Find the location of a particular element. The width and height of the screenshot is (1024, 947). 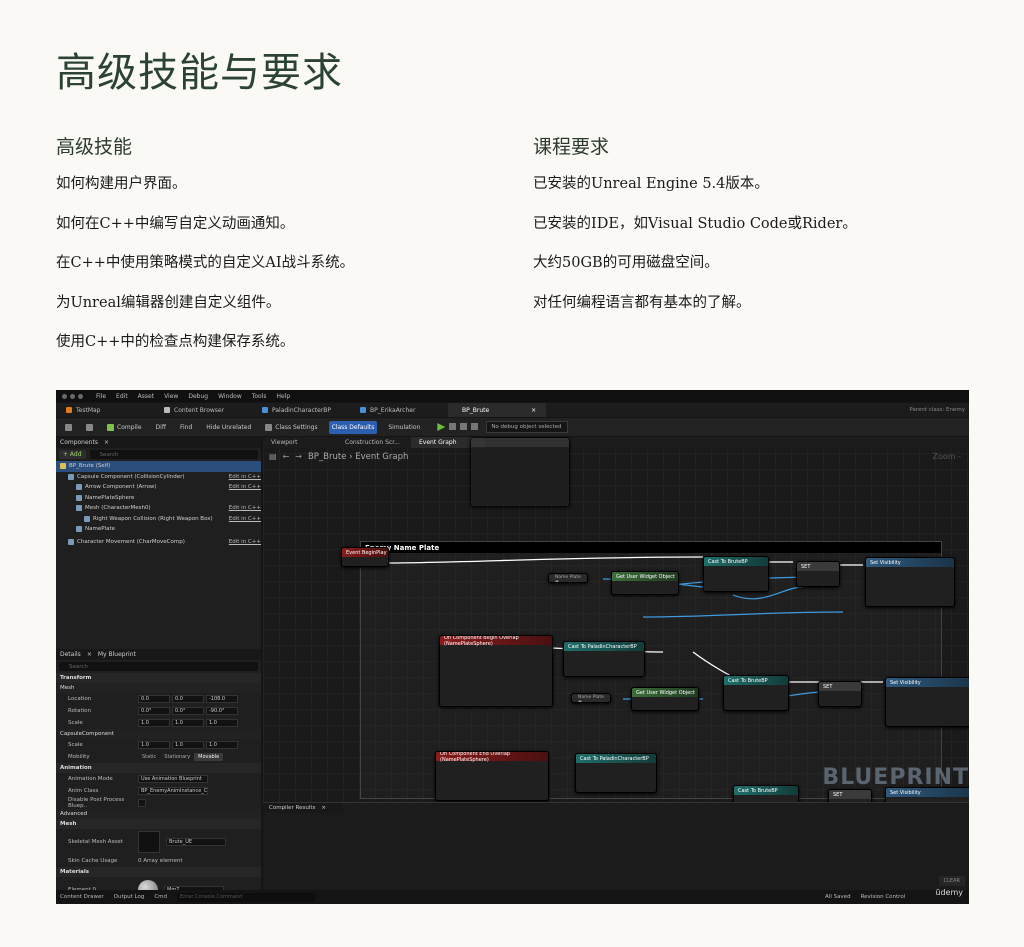

debug-object-select: No debug object selected is located at coordinates (527, 427).